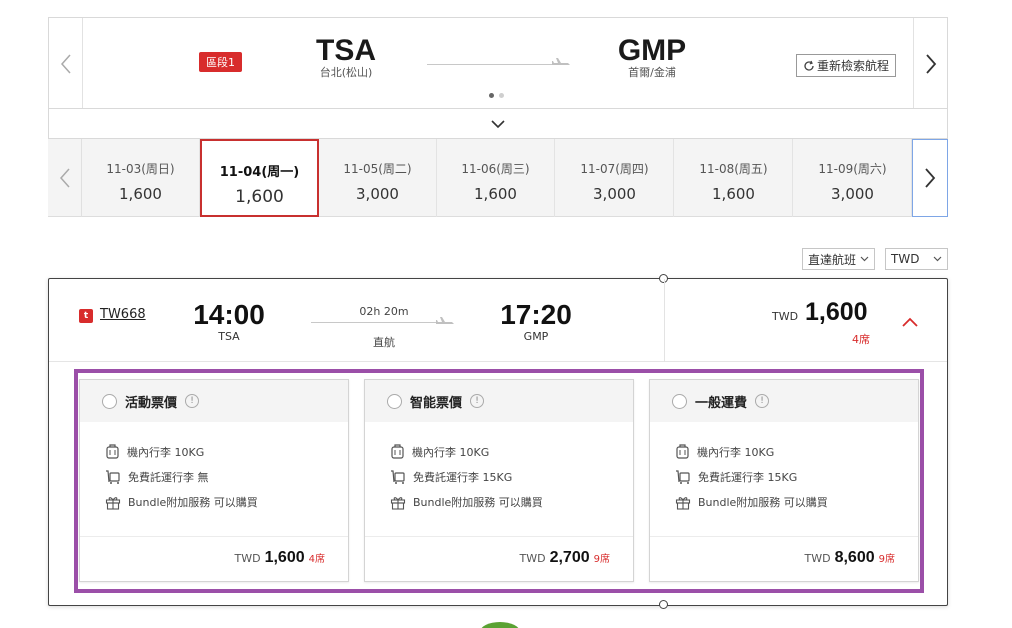 The width and height of the screenshot is (1012, 628). Describe the element at coordinates (316, 559) in the screenshot. I see `fare-seats: 4席` at that location.